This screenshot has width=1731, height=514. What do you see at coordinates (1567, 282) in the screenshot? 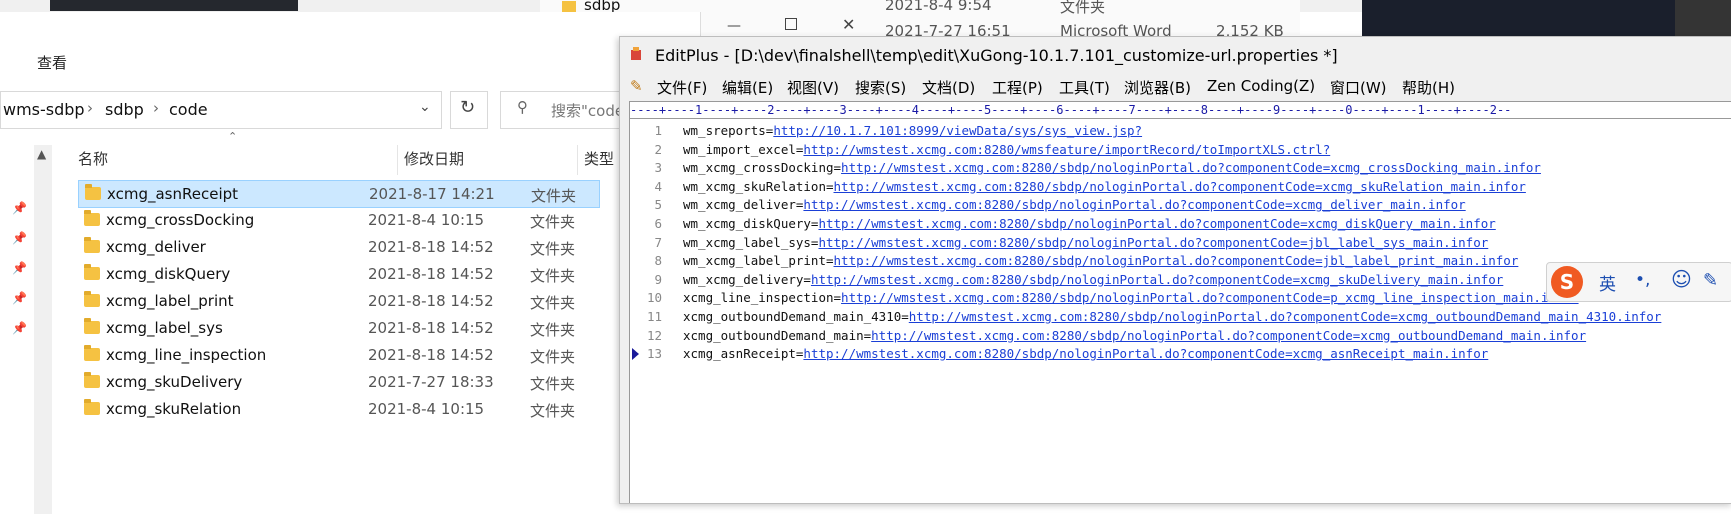
I see `sogou-logo-icon: S` at bounding box center [1567, 282].